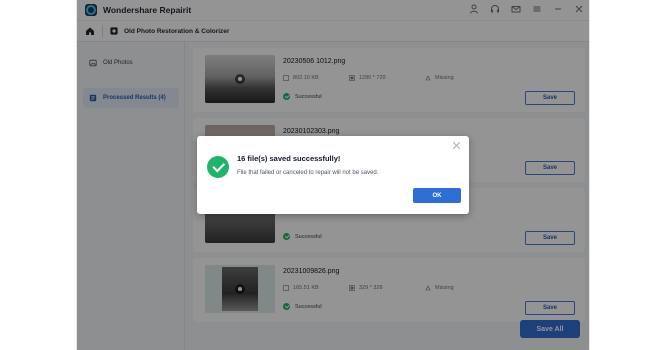 The image size is (650, 350). What do you see at coordinates (289, 158) in the screenshot?
I see `dialog-title: 16 file(s) saved successfully!` at bounding box center [289, 158].